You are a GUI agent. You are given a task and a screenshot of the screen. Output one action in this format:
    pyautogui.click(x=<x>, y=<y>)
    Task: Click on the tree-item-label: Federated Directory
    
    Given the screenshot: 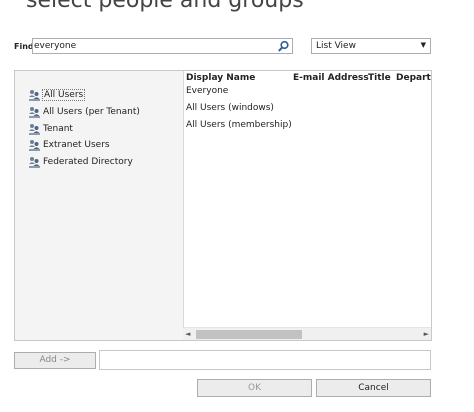 What is the action you would take?
    pyautogui.click(x=88, y=162)
    